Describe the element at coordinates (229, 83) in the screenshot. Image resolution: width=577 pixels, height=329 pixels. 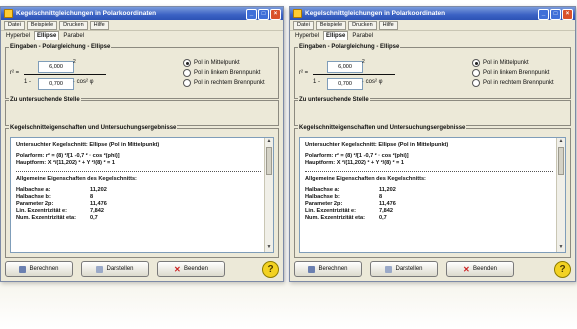
I see `pole-option-label: Pol in rechtem Brennpunkt` at that location.